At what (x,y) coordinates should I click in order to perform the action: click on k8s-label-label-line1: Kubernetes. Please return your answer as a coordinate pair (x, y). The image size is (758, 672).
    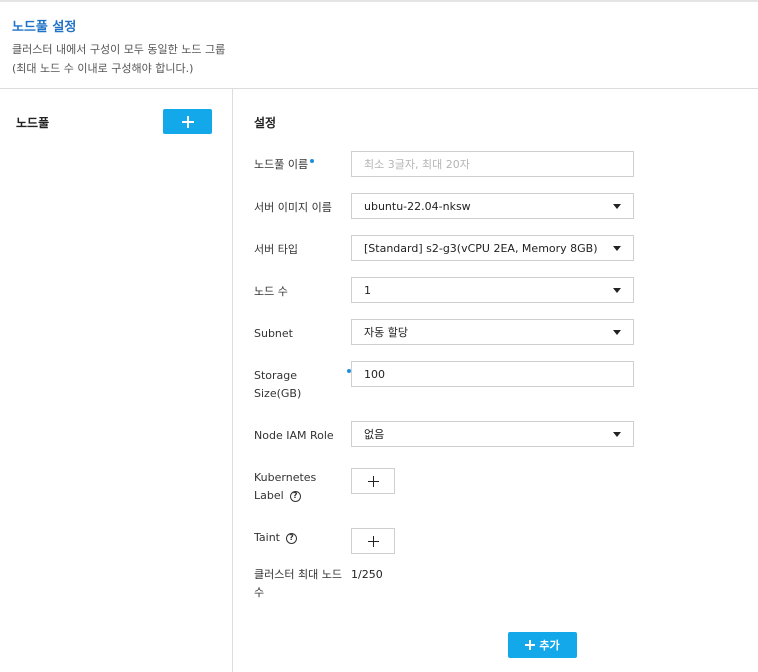
    Looking at the image, I should click on (285, 477).